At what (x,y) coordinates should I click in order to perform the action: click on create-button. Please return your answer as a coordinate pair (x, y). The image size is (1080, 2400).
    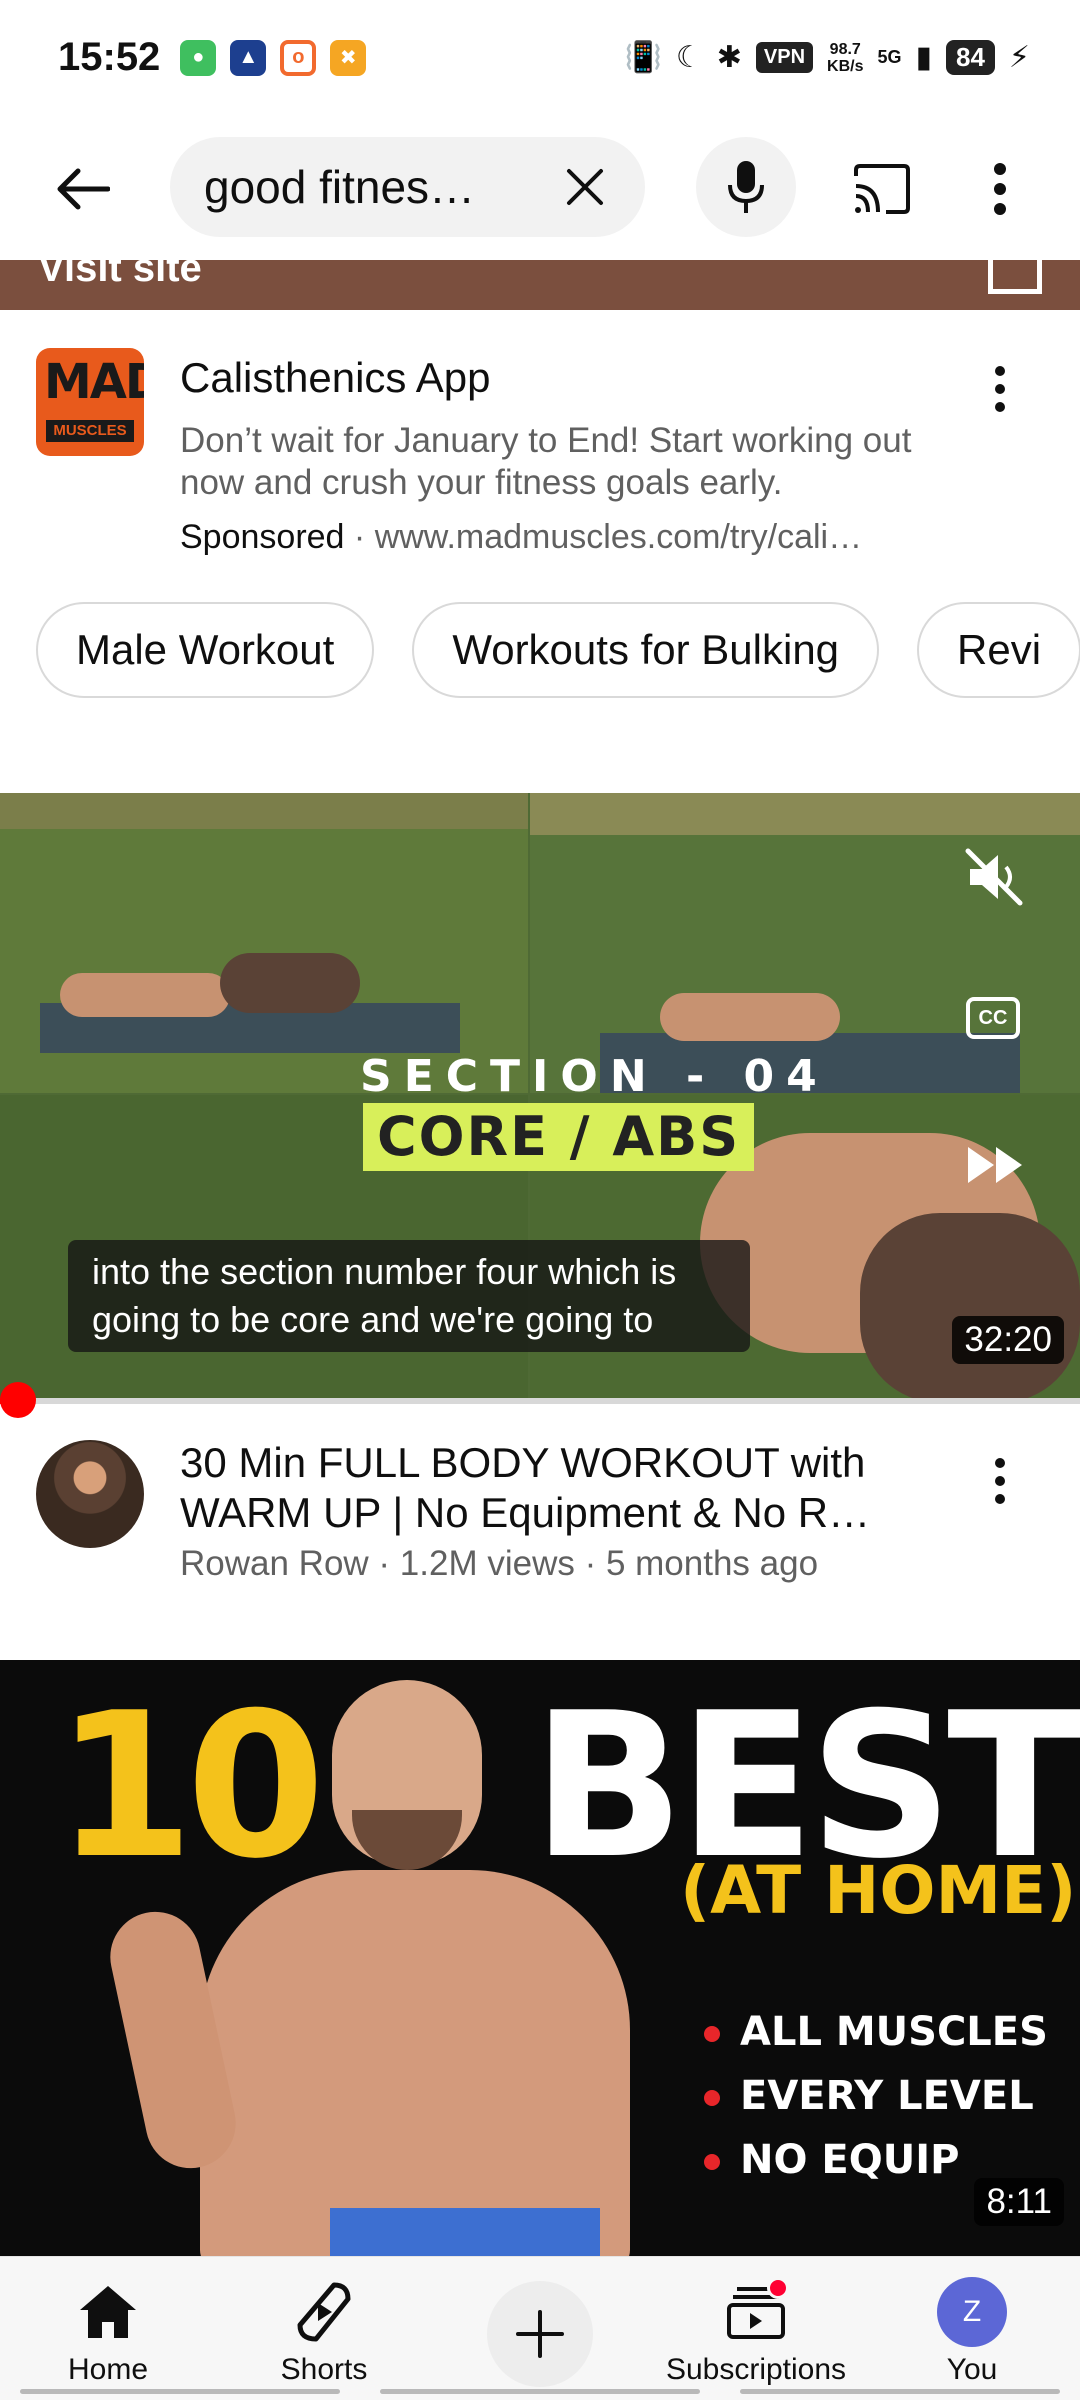
    Looking at the image, I should click on (540, 2334).